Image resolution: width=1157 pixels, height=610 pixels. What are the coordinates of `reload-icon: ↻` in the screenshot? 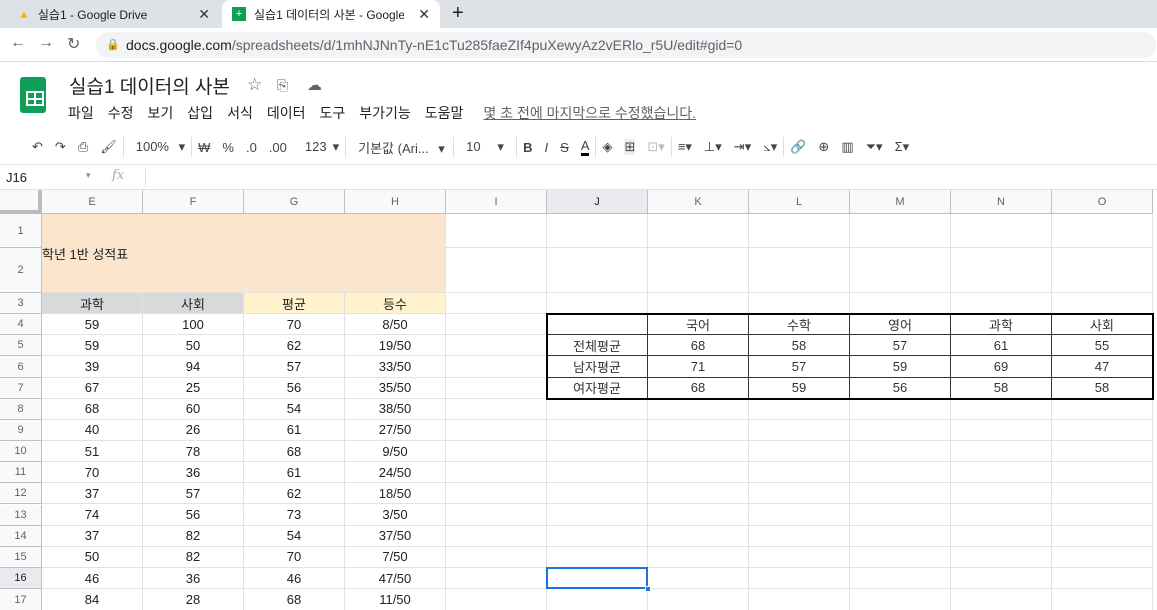 It's located at (73, 44).